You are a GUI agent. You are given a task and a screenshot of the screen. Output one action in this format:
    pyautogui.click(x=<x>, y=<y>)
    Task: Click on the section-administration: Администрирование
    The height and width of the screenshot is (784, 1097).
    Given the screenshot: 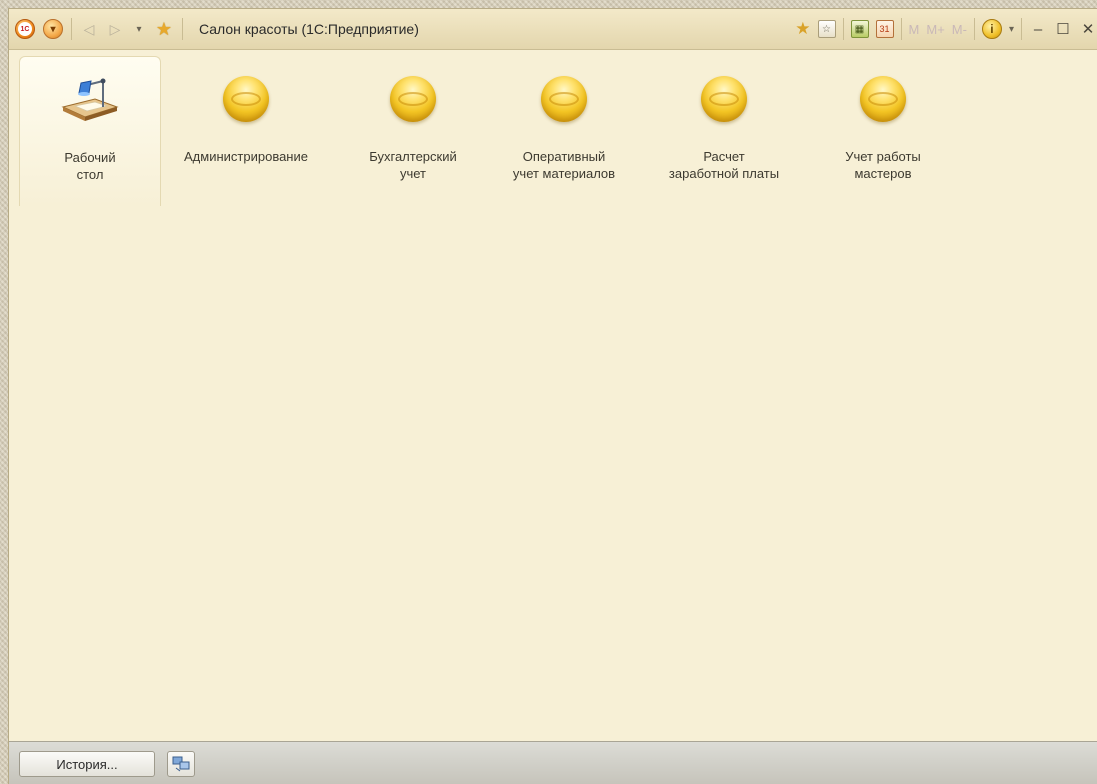 What is the action you would take?
    pyautogui.click(x=246, y=131)
    